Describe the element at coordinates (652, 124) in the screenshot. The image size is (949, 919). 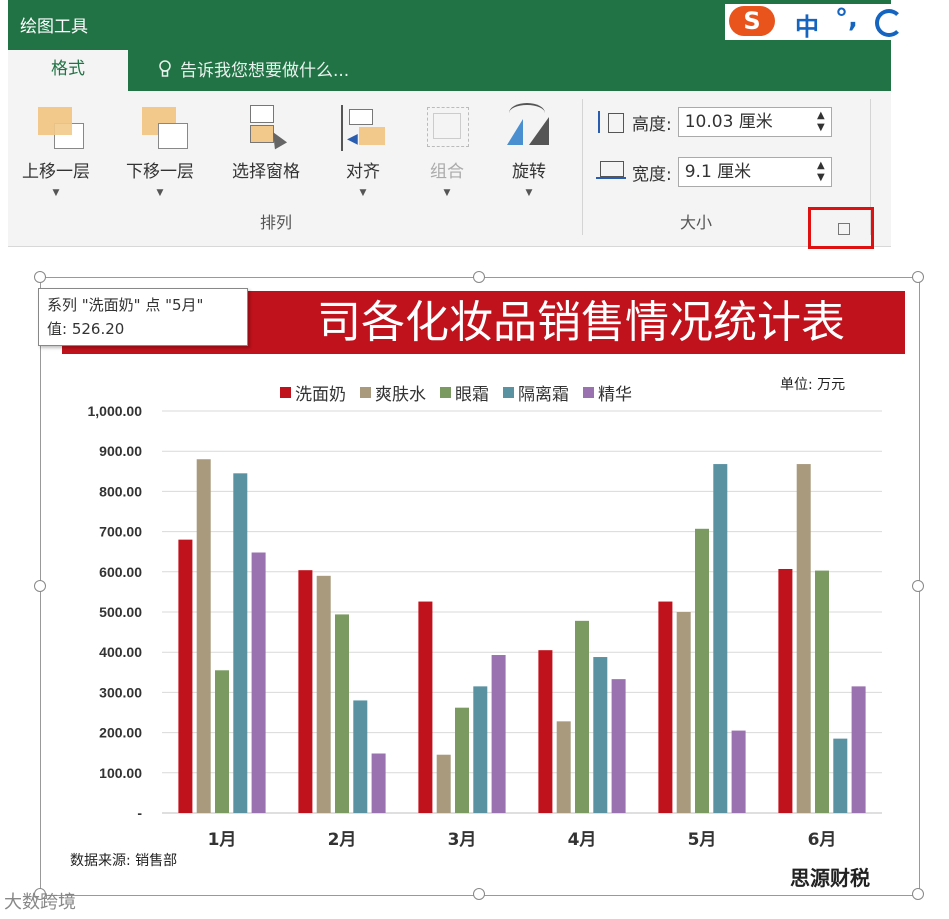
I see `height-label: 高度:` at that location.